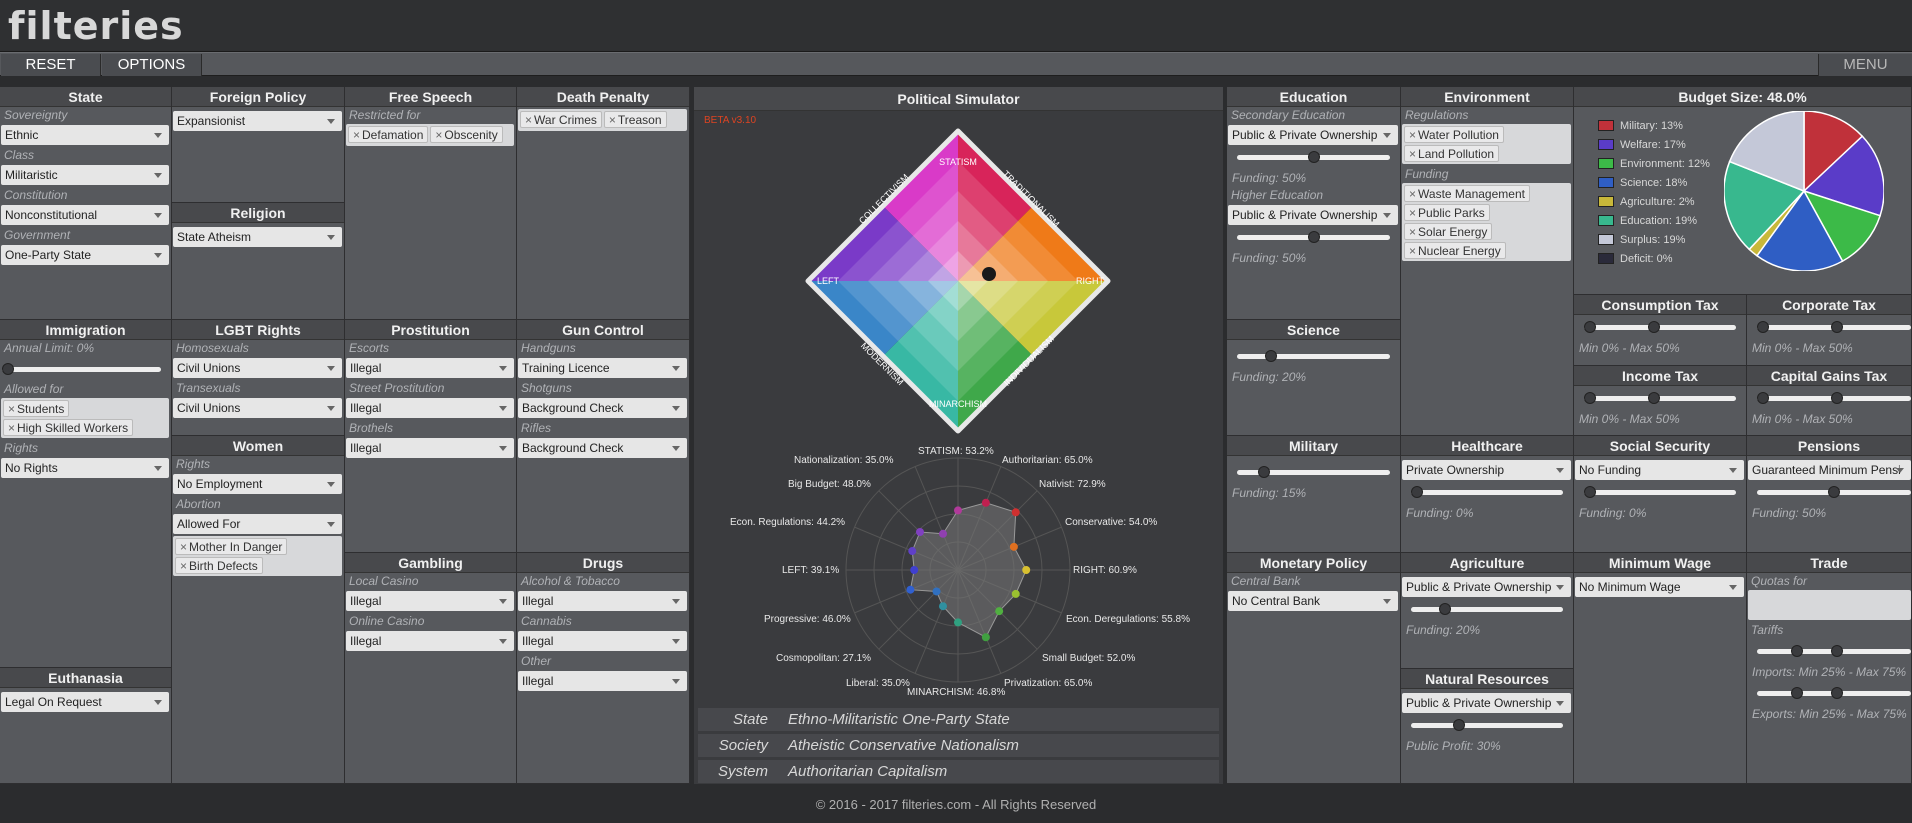 Image resolution: width=1912 pixels, height=823 pixels. I want to click on higher-education-select: Public & Private Ownership, so click(1313, 215).